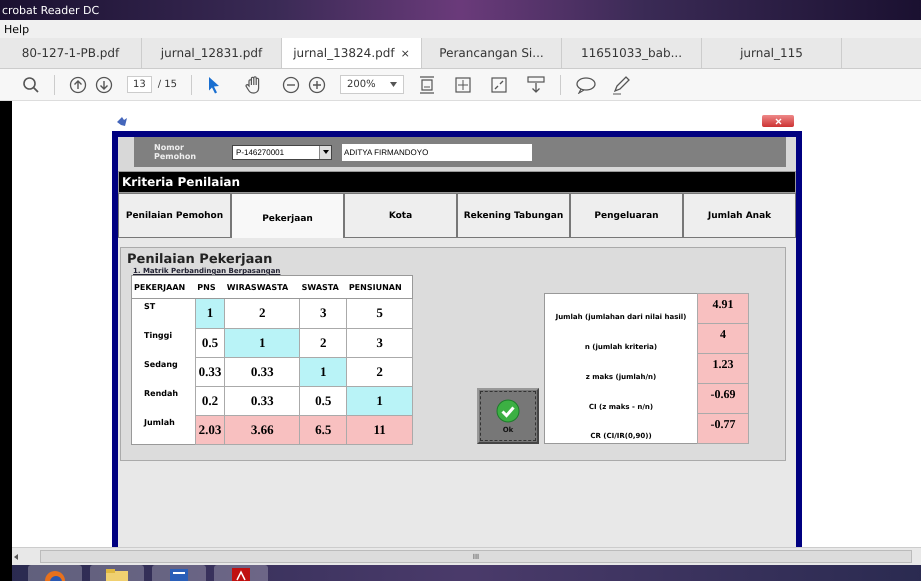  I want to click on group-title: Penilaian Pekerjaan, so click(199, 259).